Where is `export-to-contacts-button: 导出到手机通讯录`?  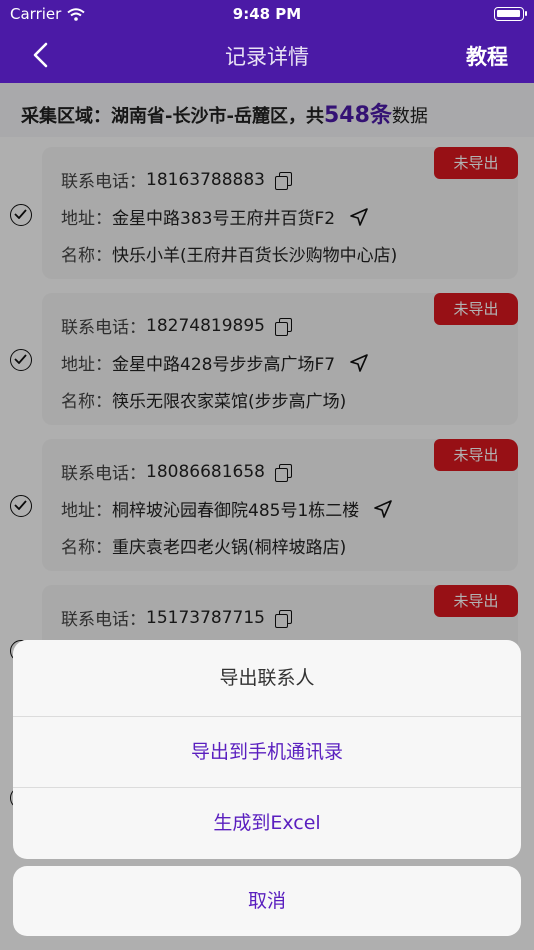 export-to-contacts-button: 导出到手机通讯录 is located at coordinates (267, 752).